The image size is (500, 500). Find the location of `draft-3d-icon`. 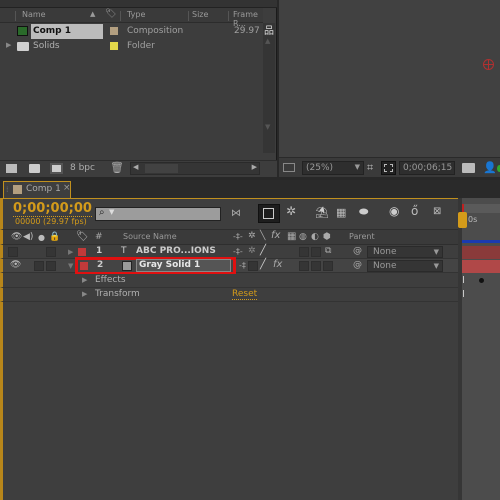

draft-3d-icon is located at coordinates (269, 213).